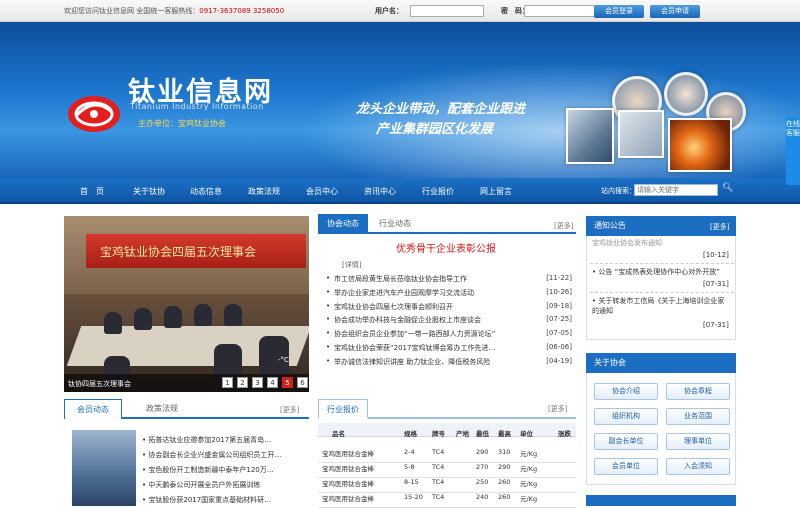 Image resolution: width=800 pixels, height=508 pixels. I want to click on news-headline: 优秀骨干企业表彰公报, so click(446, 247).